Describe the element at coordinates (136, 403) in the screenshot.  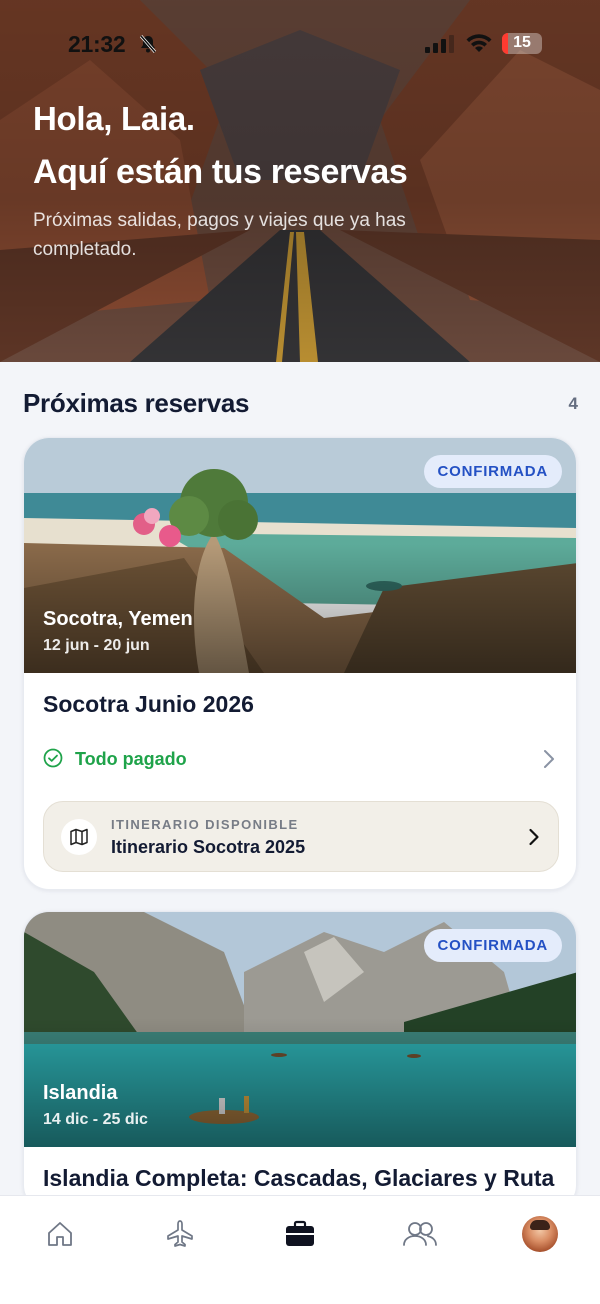
I see `section-title: Próximas reservas` at that location.